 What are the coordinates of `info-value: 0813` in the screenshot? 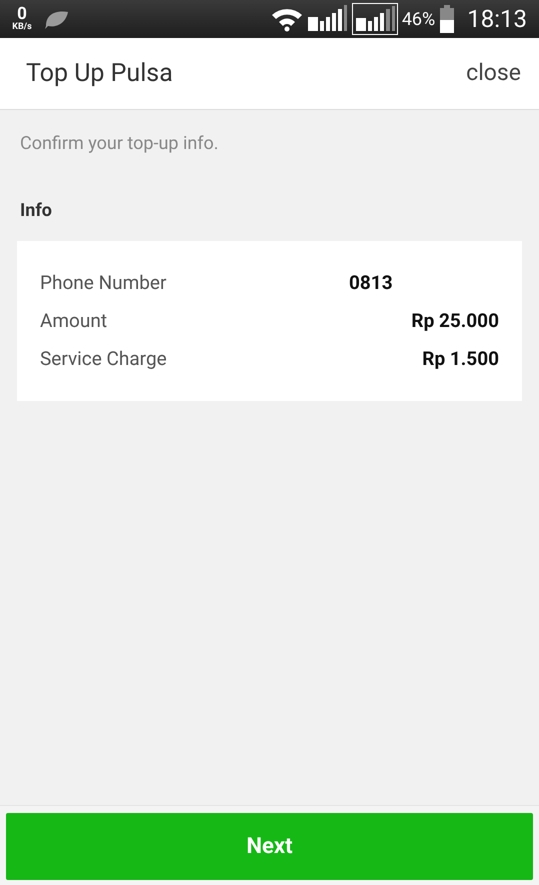 It's located at (371, 283).